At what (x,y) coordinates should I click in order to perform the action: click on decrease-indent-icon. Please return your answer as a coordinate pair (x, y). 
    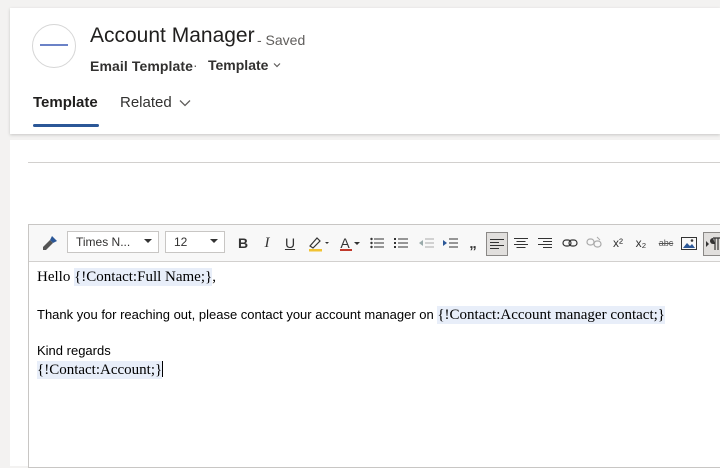
    Looking at the image, I should click on (426, 243).